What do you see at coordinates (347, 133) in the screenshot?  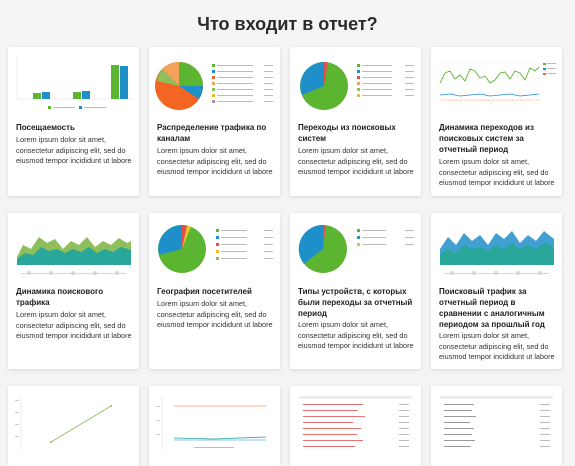 I see `card-title: Переходы из поисковых систем` at bounding box center [347, 133].